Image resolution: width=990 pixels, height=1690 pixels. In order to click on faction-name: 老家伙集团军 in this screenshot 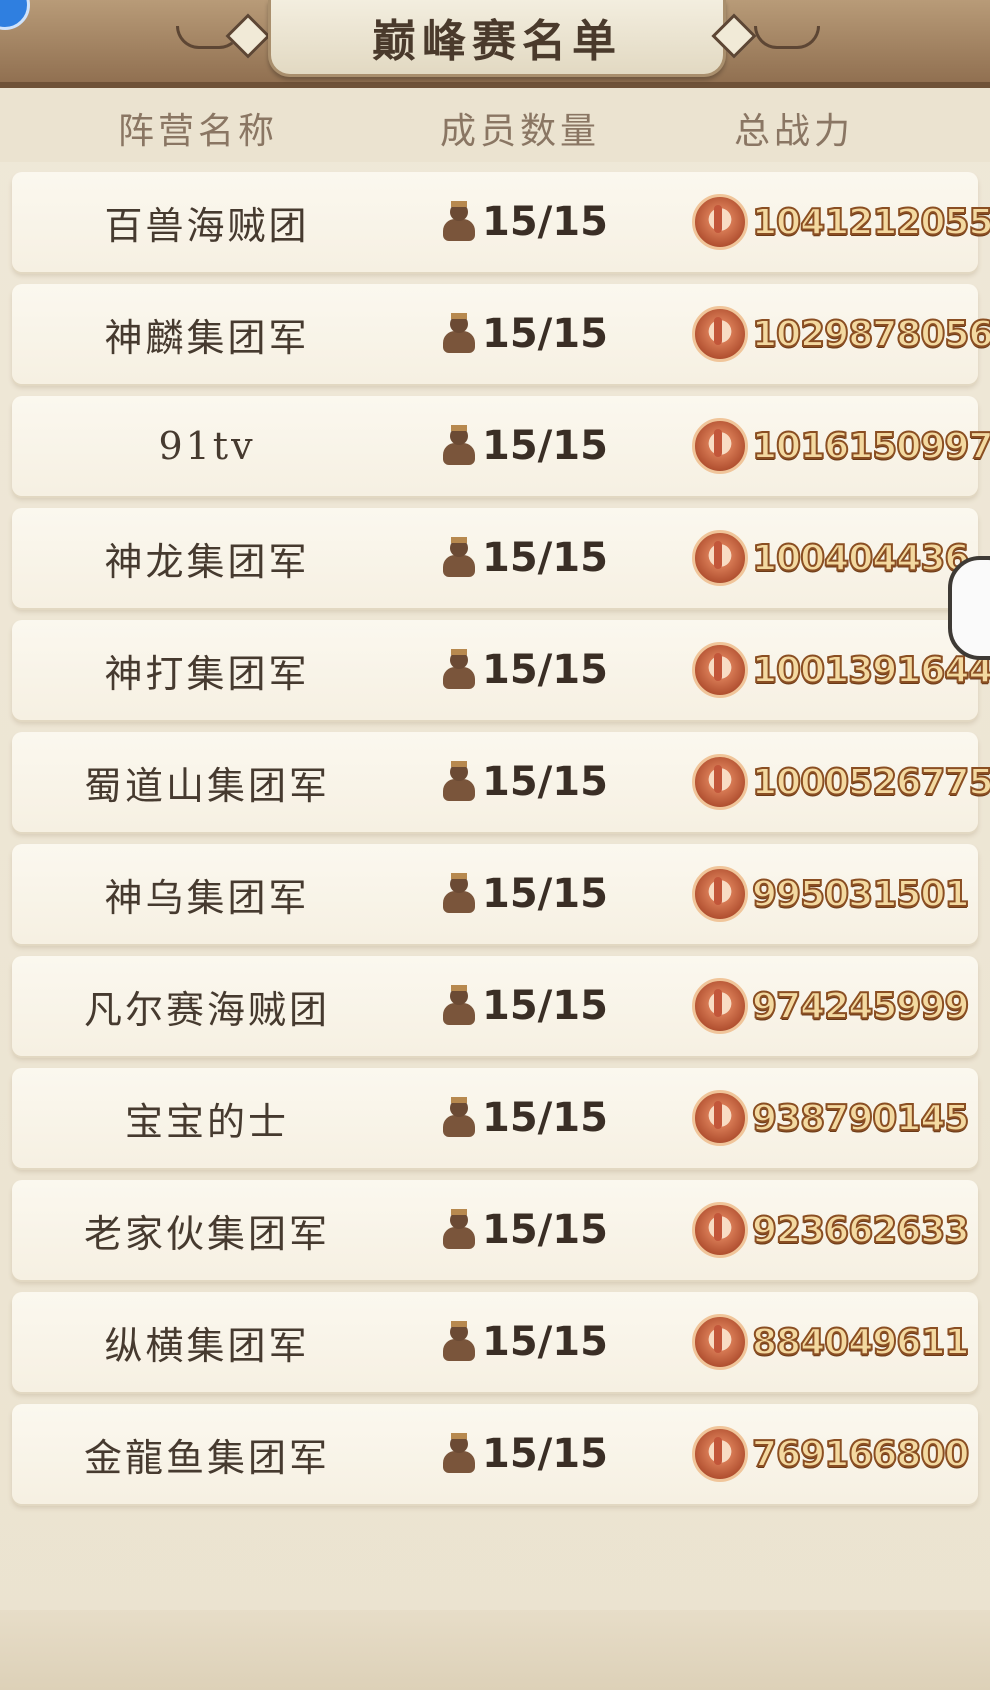, I will do `click(206, 1233)`.